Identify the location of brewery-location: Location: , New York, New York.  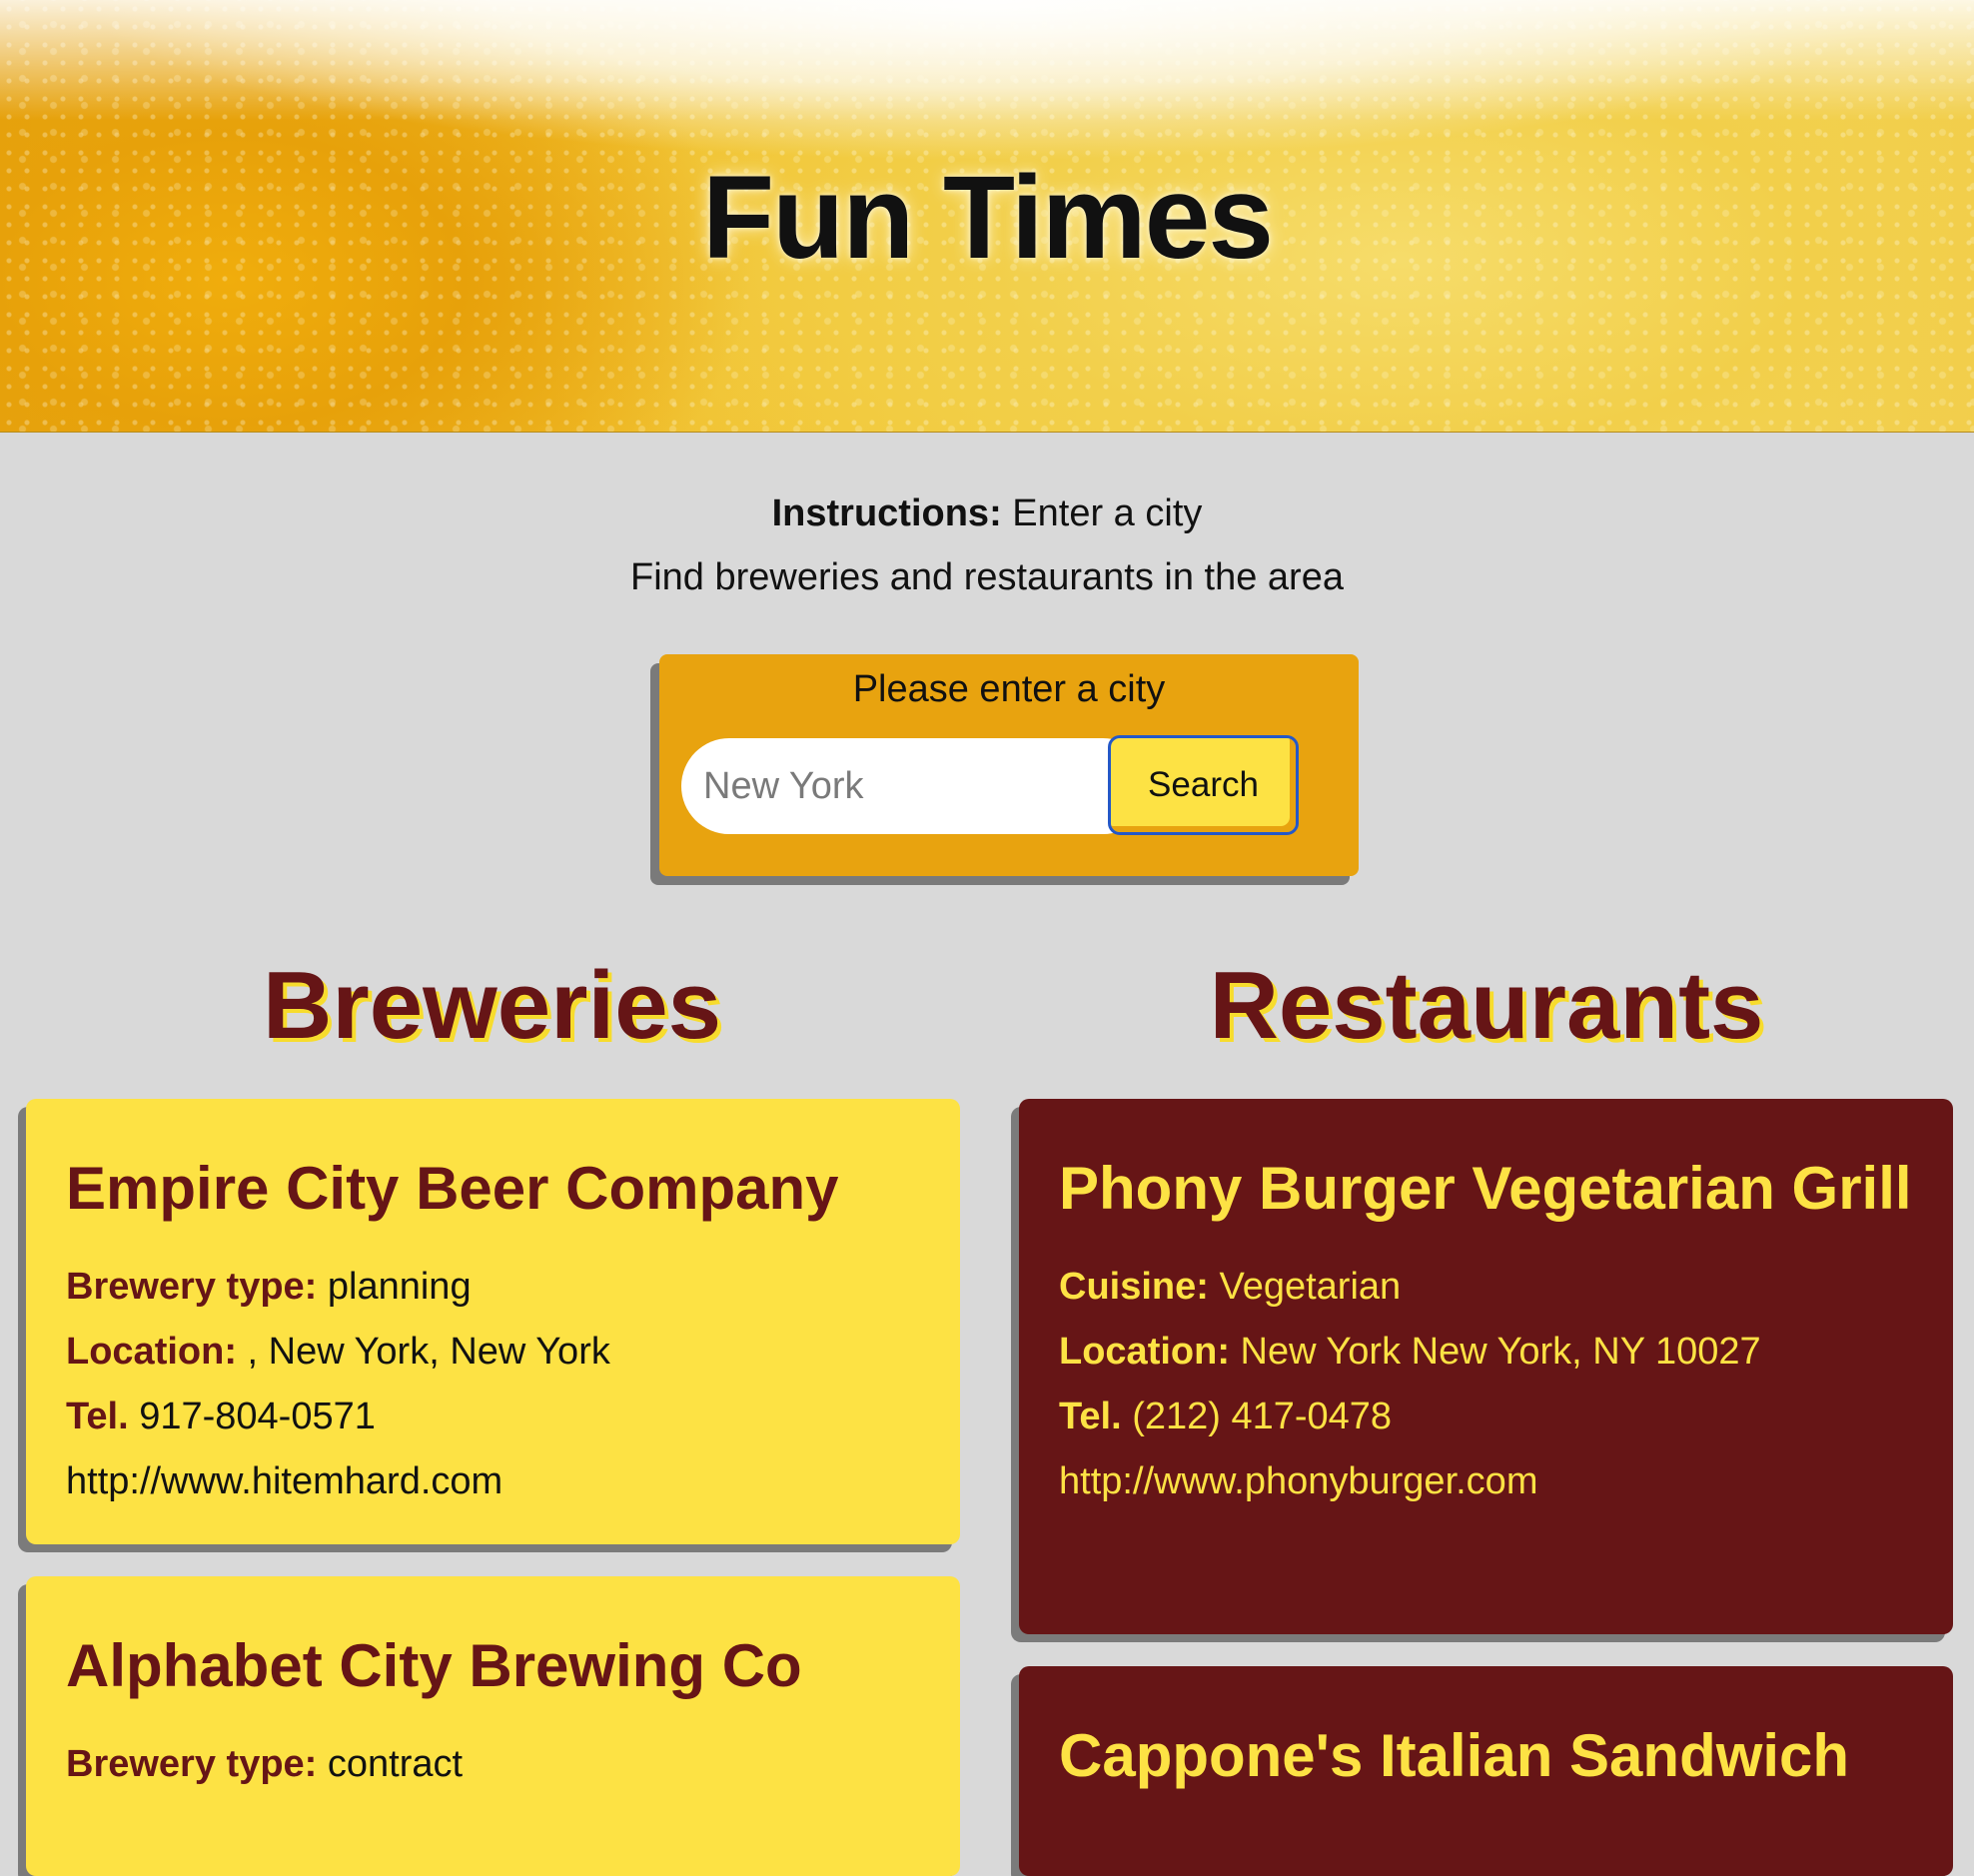
(493, 1353).